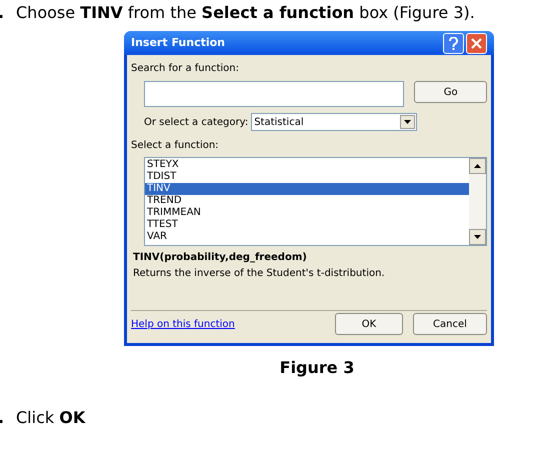 The width and height of the screenshot is (558, 450). What do you see at coordinates (307, 189) in the screenshot?
I see `function-item: TINV` at bounding box center [307, 189].